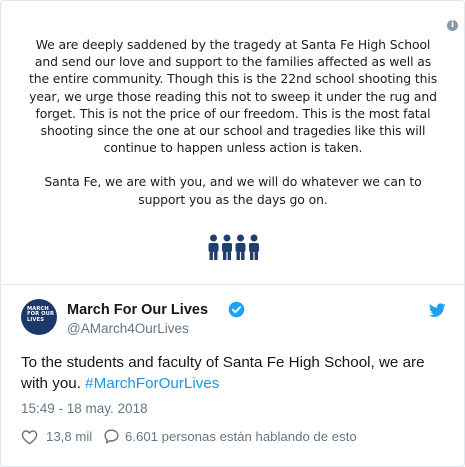  Describe the element at coordinates (69, 436) in the screenshot. I see `likes-count: 13,8 mil` at that location.